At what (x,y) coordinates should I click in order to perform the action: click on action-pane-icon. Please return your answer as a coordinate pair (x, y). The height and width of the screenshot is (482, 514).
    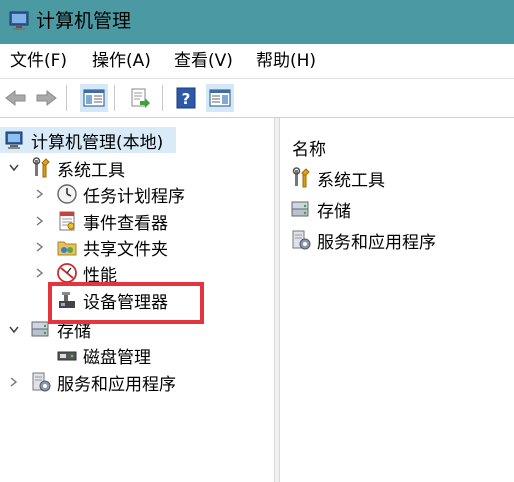
    Looking at the image, I should click on (220, 98).